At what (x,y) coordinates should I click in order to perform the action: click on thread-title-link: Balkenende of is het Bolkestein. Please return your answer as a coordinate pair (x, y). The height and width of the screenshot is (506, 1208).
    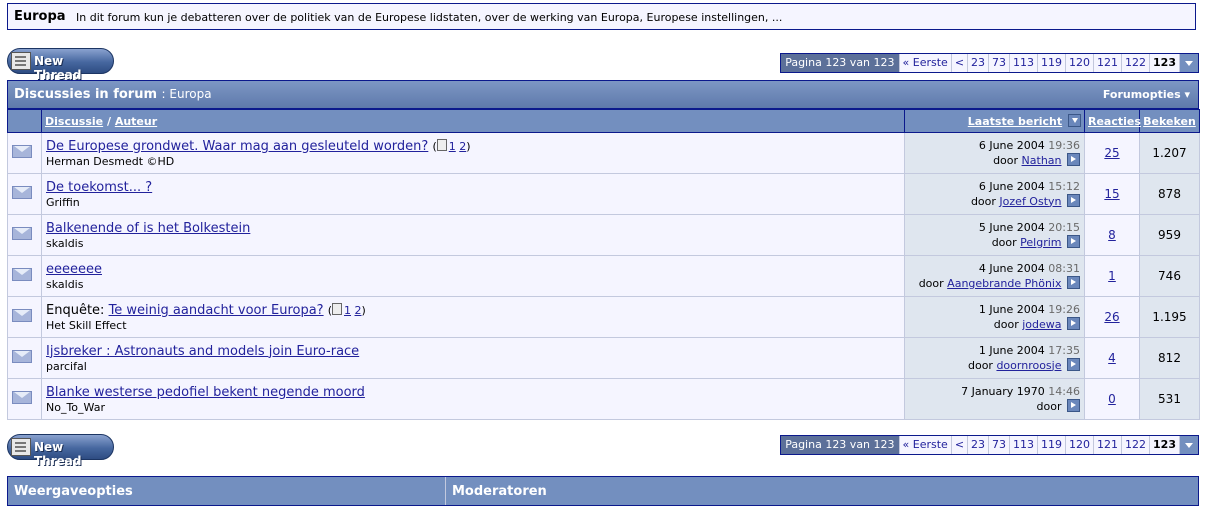
    Looking at the image, I should click on (148, 228).